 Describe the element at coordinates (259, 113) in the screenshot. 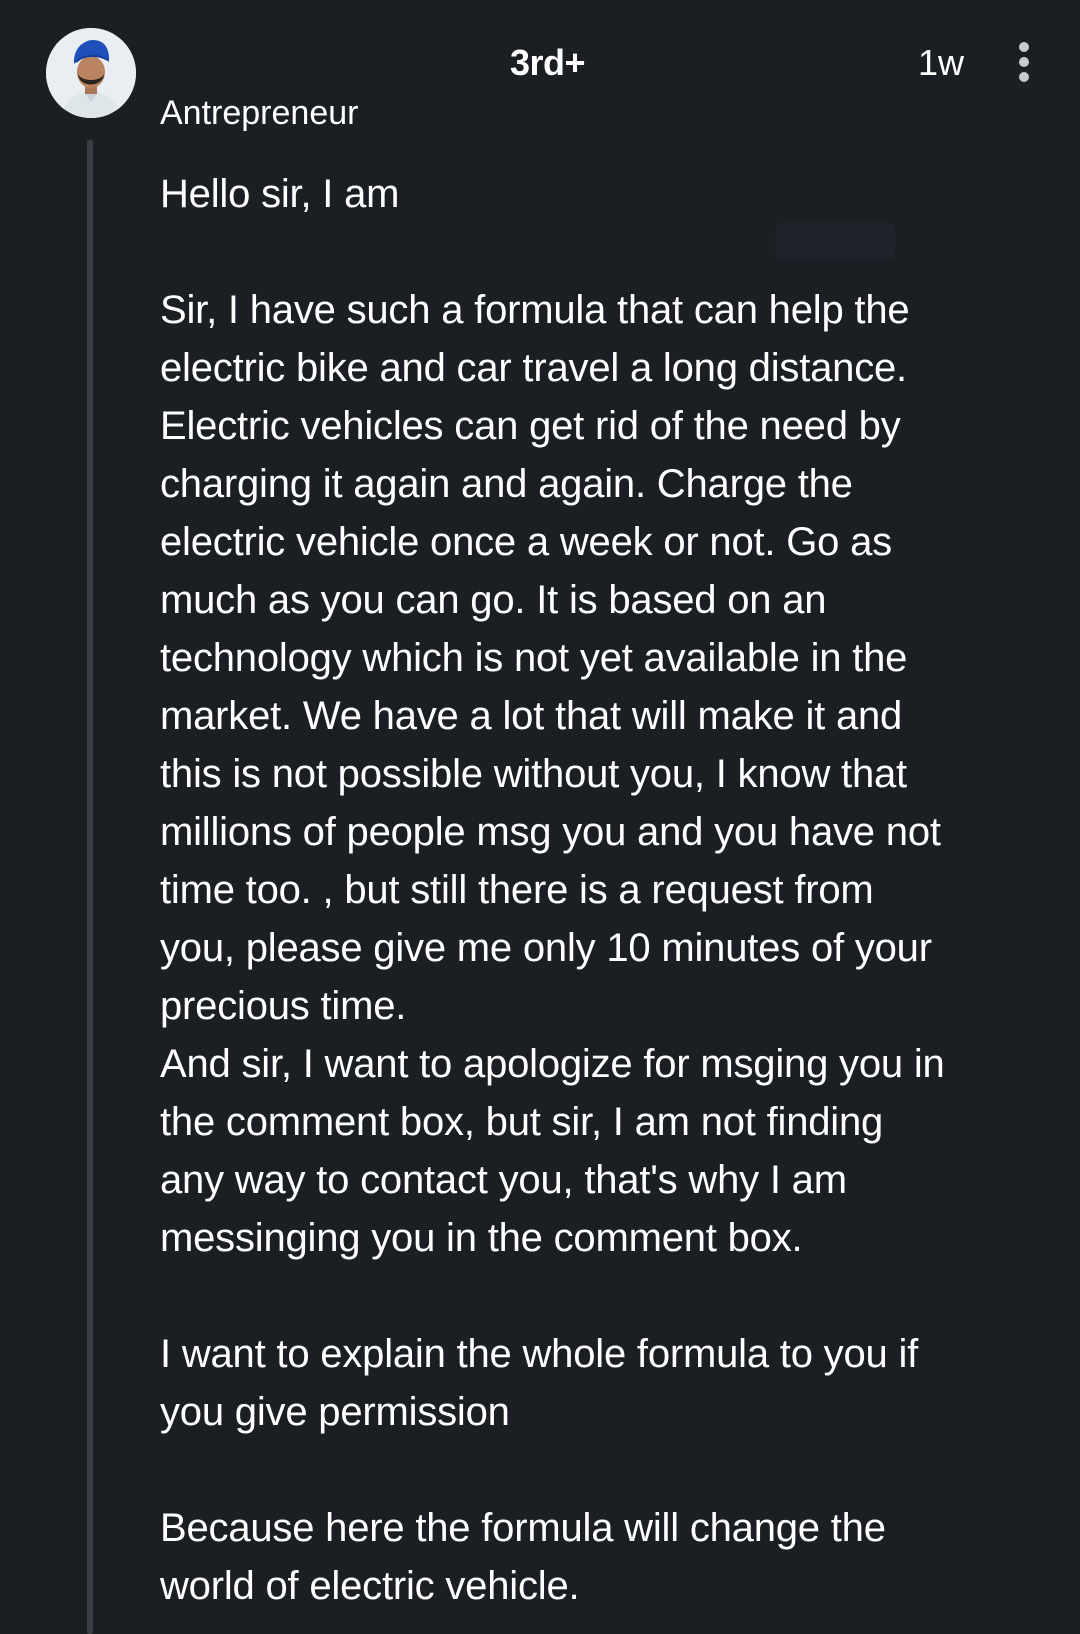

I see `author-headline: Antrepreneur` at that location.